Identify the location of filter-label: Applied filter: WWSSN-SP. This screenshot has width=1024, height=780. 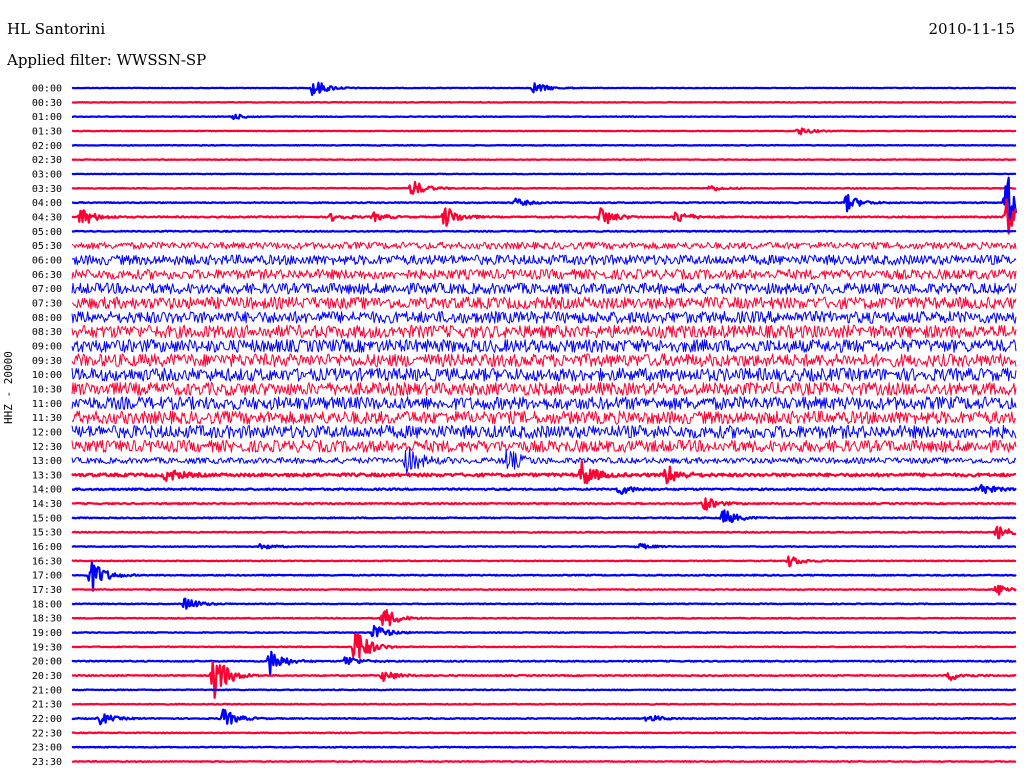
(107, 60).